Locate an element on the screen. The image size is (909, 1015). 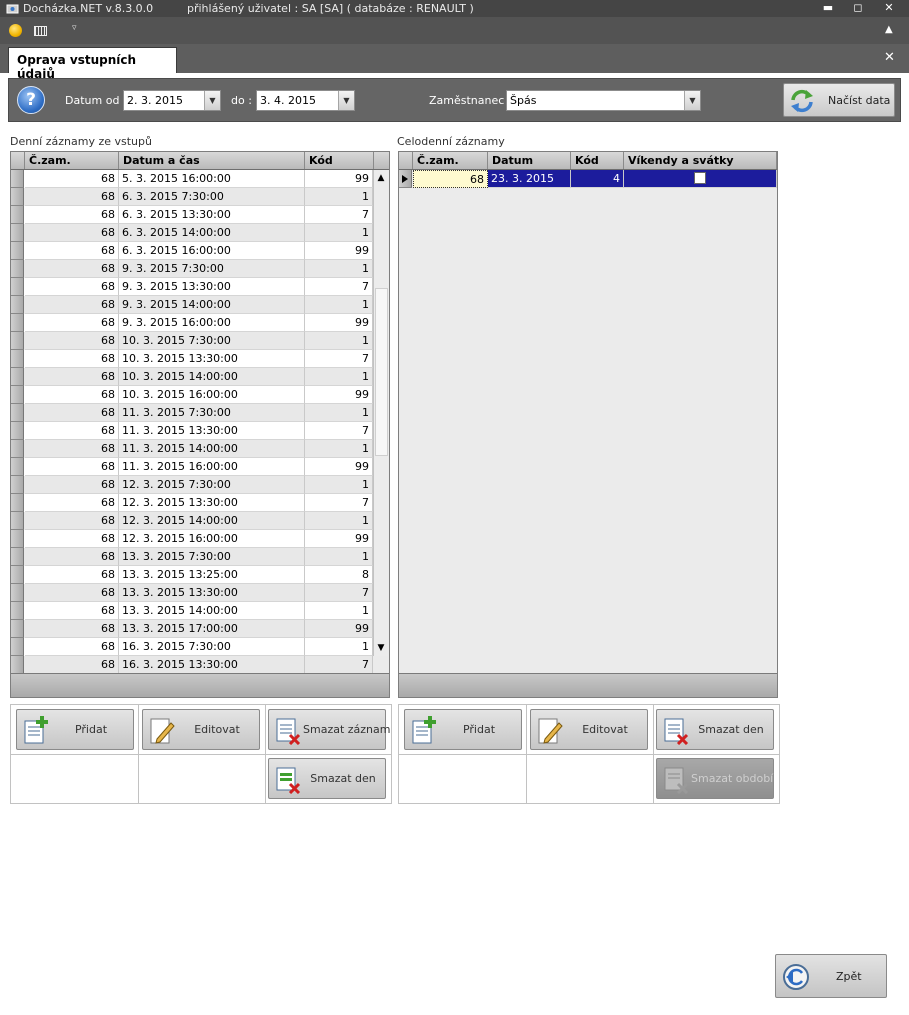
minimize-icon: ▬ is located at coordinates (828, 8).